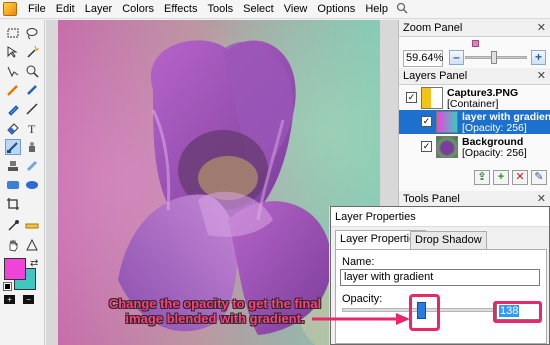 This screenshot has width=550, height=345. I want to click on pencil-icon, so click(13, 90).